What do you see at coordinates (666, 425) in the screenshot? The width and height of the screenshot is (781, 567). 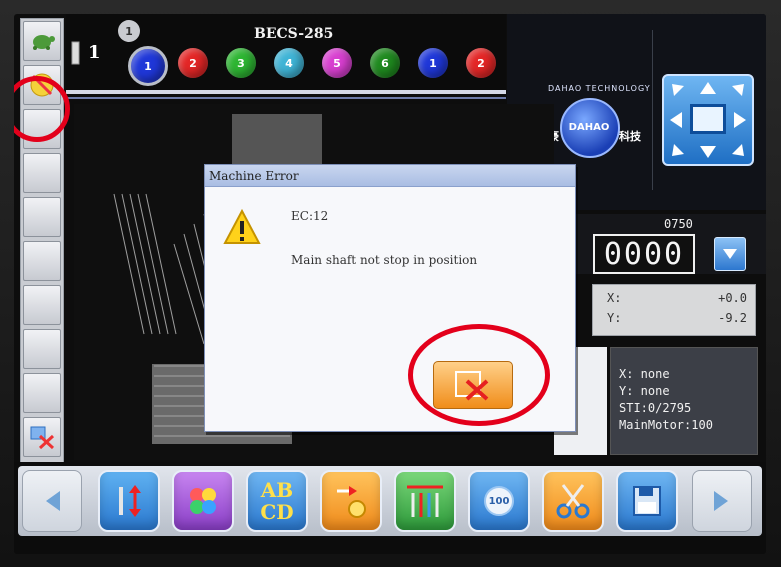 I see `status-main-motor: MainMotor:100` at bounding box center [666, 425].